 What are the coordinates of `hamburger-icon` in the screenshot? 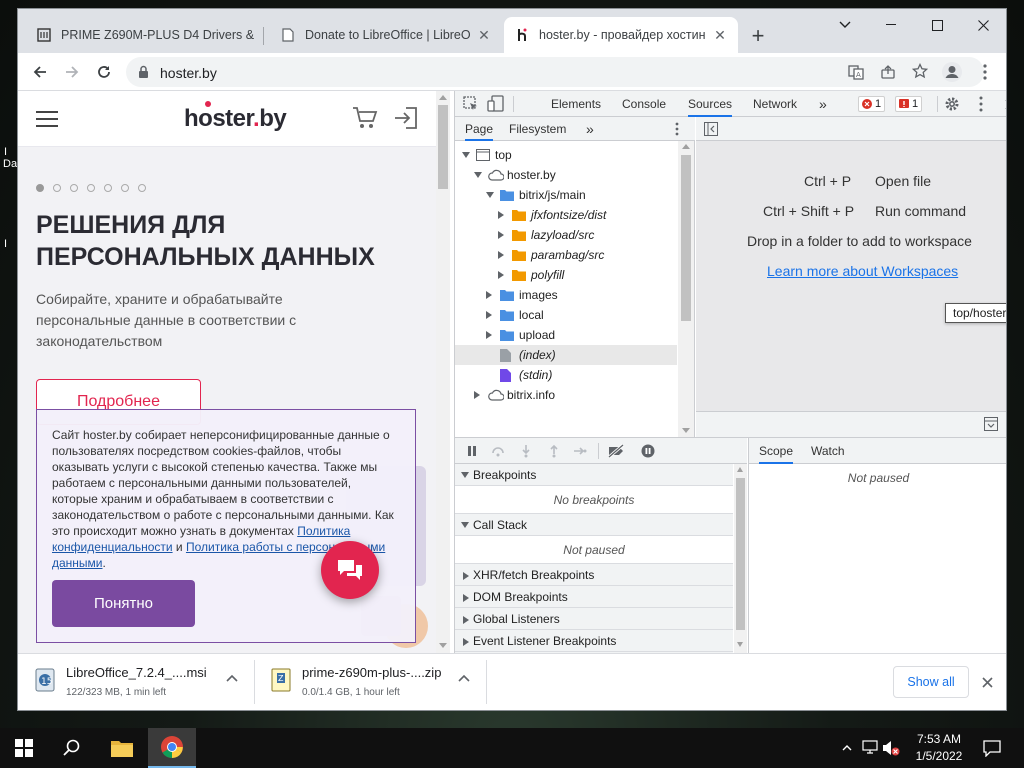 It's located at (47, 119).